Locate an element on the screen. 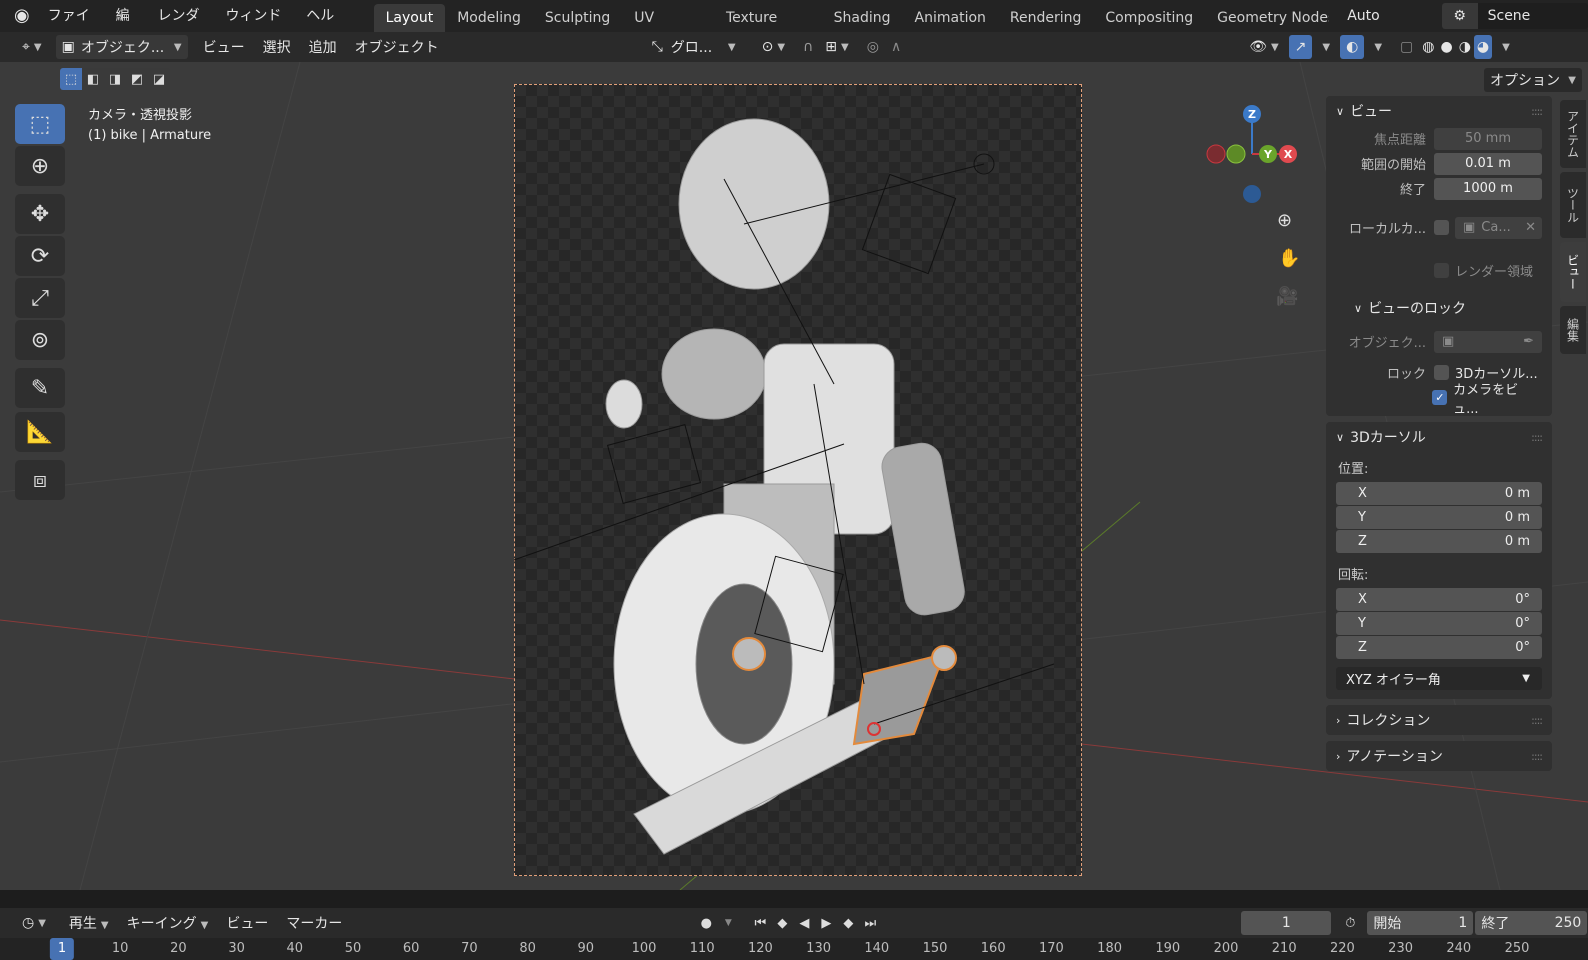 This screenshot has width=1588, height=960. snap-target-button: ⊞ ▼ is located at coordinates (836, 47).